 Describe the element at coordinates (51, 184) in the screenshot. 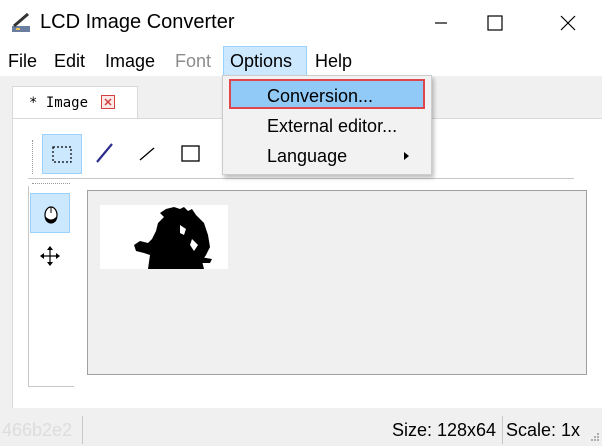

I see `side-toolbar-grip` at that location.